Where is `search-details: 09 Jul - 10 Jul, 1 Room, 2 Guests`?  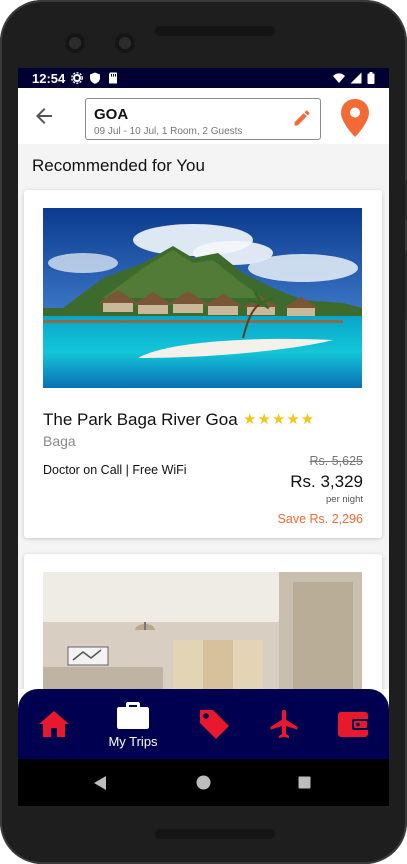
search-details: 09 Jul - 10 Jul, 1 Room, 2 Guests is located at coordinates (168, 131).